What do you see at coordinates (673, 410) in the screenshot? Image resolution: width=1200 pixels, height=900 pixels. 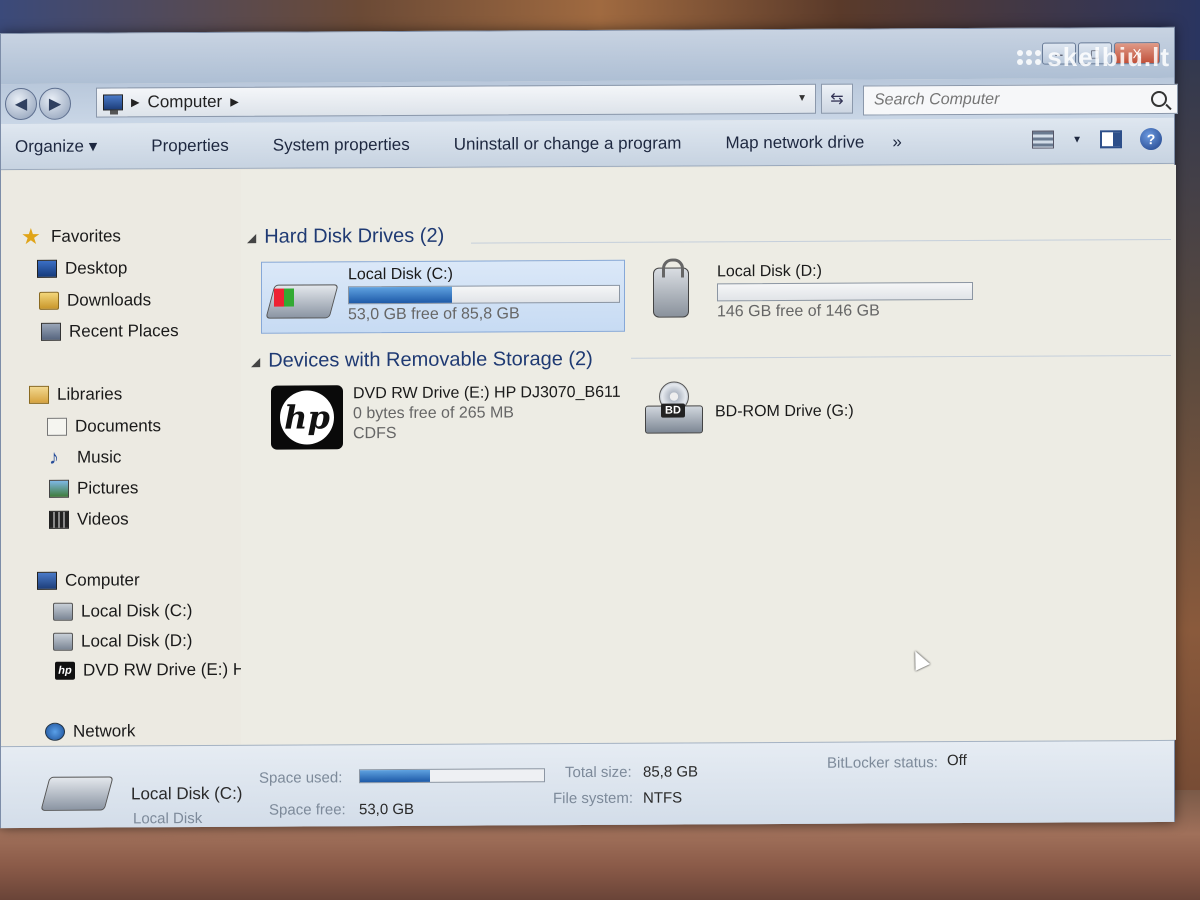 I see `bd-rom-icon: BD` at bounding box center [673, 410].